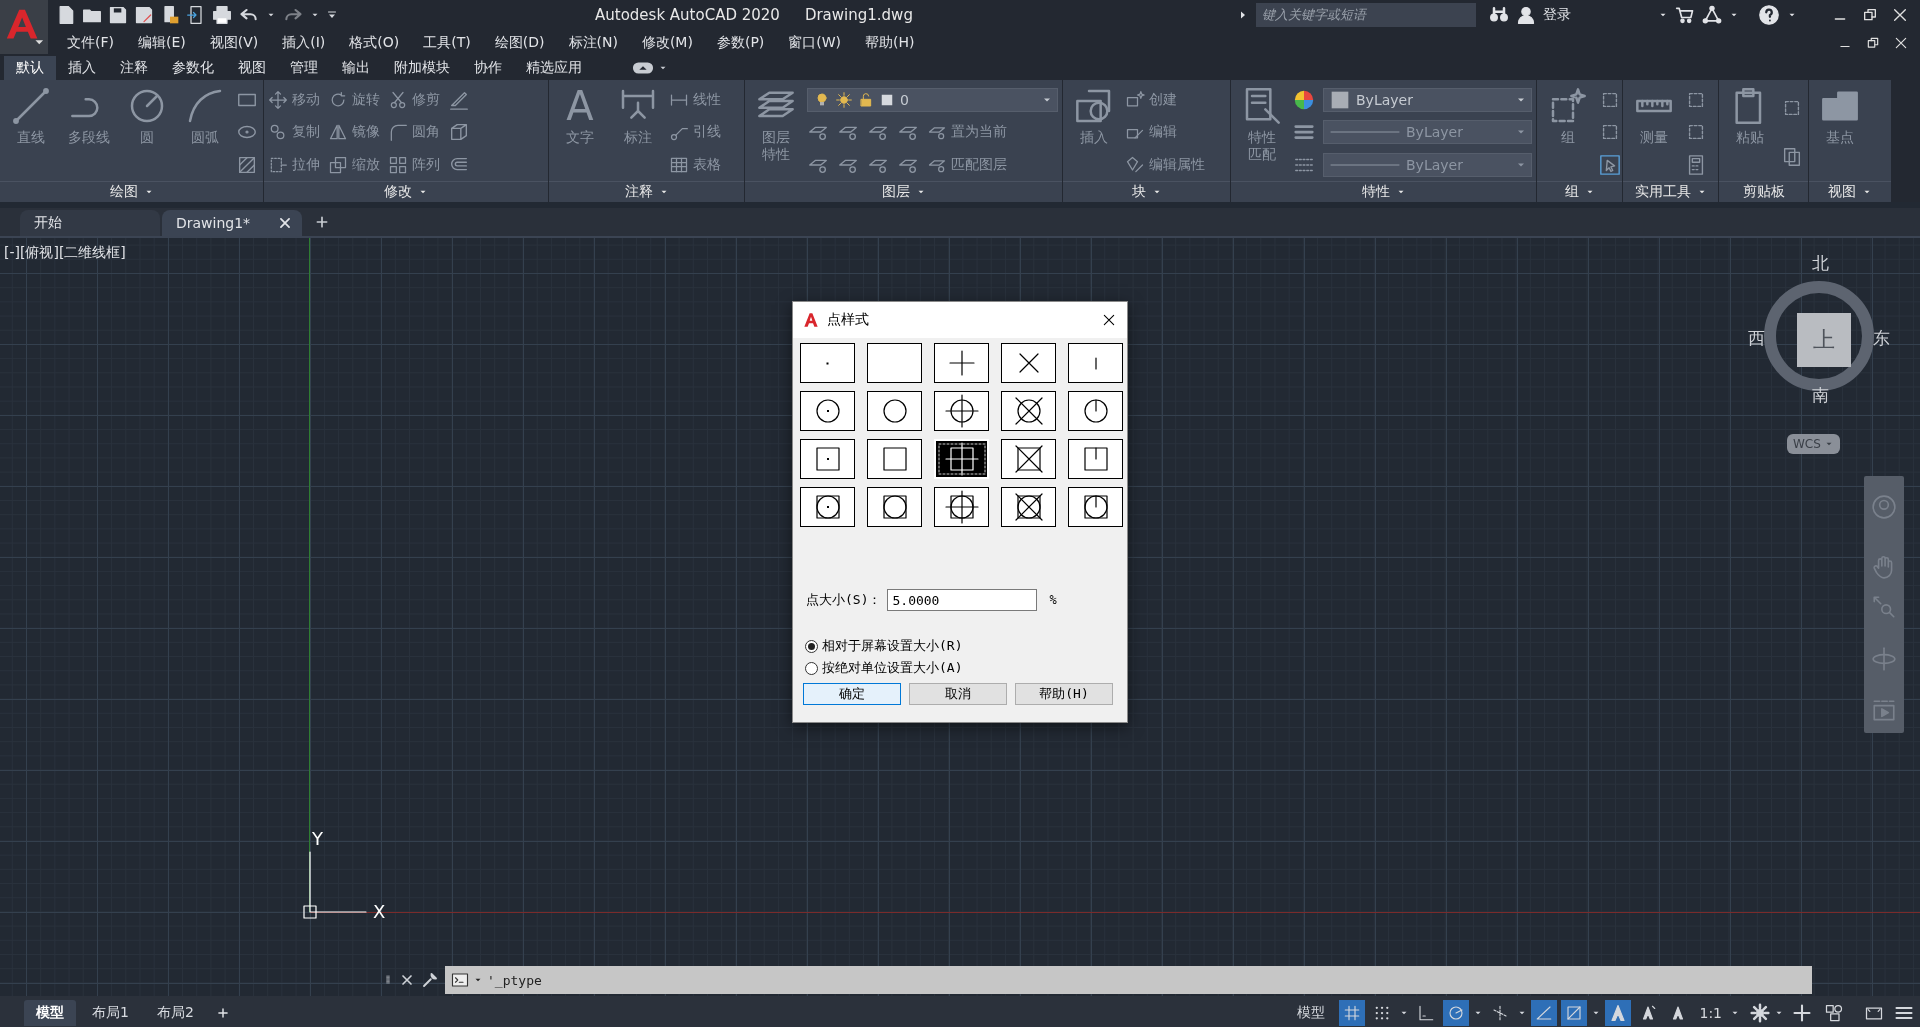 The image size is (1920, 1027). I want to click on compass-label: 南, so click(1820, 395).